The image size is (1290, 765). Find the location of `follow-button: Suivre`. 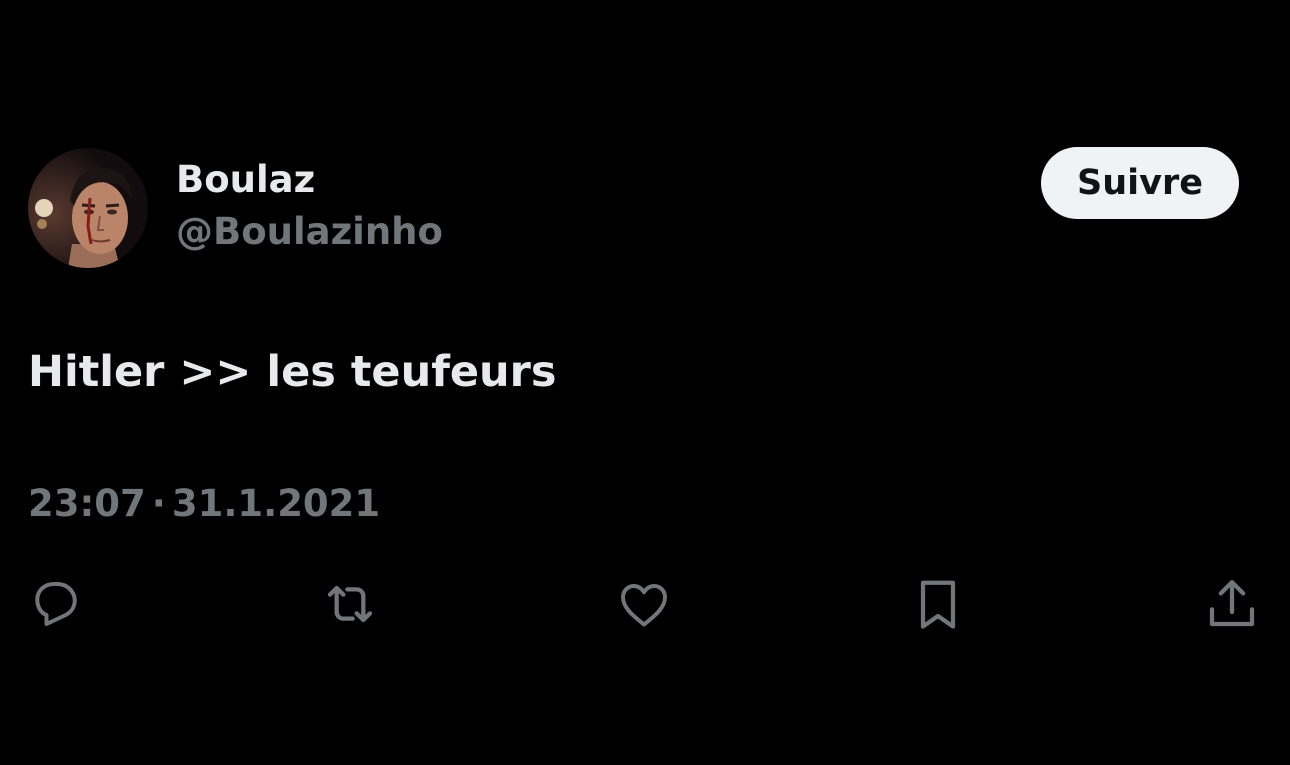

follow-button: Suivre is located at coordinates (1140, 183).